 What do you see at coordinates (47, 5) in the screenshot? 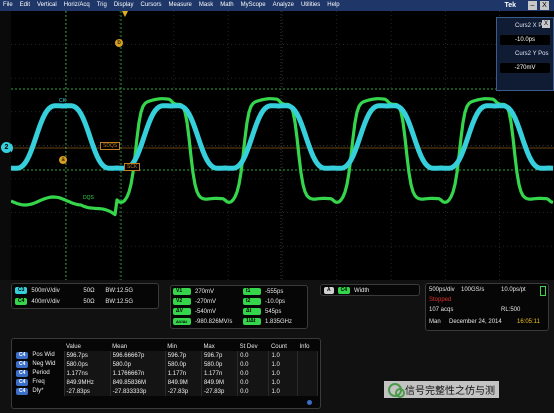
I see `menu-item-vertical: Vertical` at bounding box center [47, 5].